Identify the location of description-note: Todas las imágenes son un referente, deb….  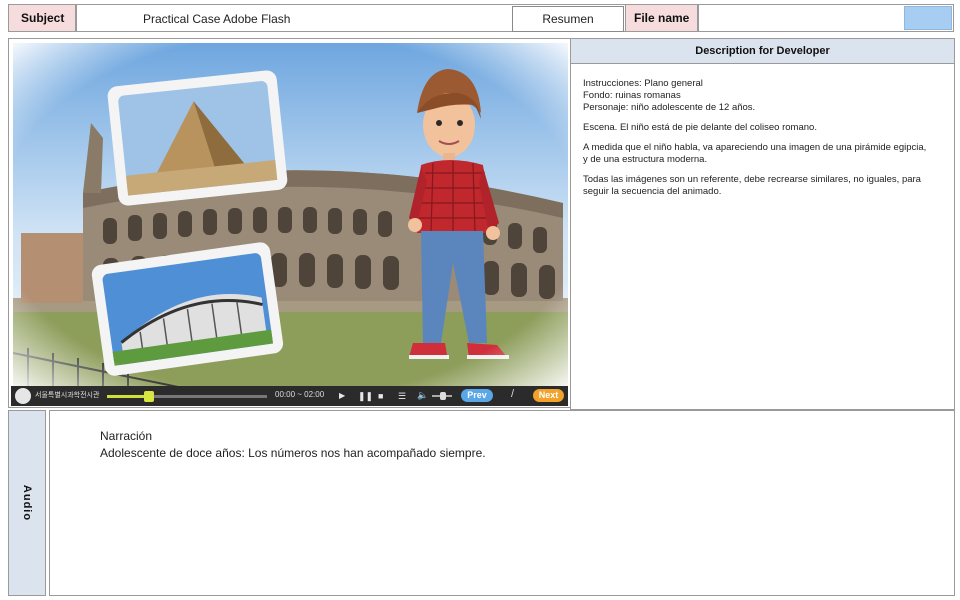
(752, 185).